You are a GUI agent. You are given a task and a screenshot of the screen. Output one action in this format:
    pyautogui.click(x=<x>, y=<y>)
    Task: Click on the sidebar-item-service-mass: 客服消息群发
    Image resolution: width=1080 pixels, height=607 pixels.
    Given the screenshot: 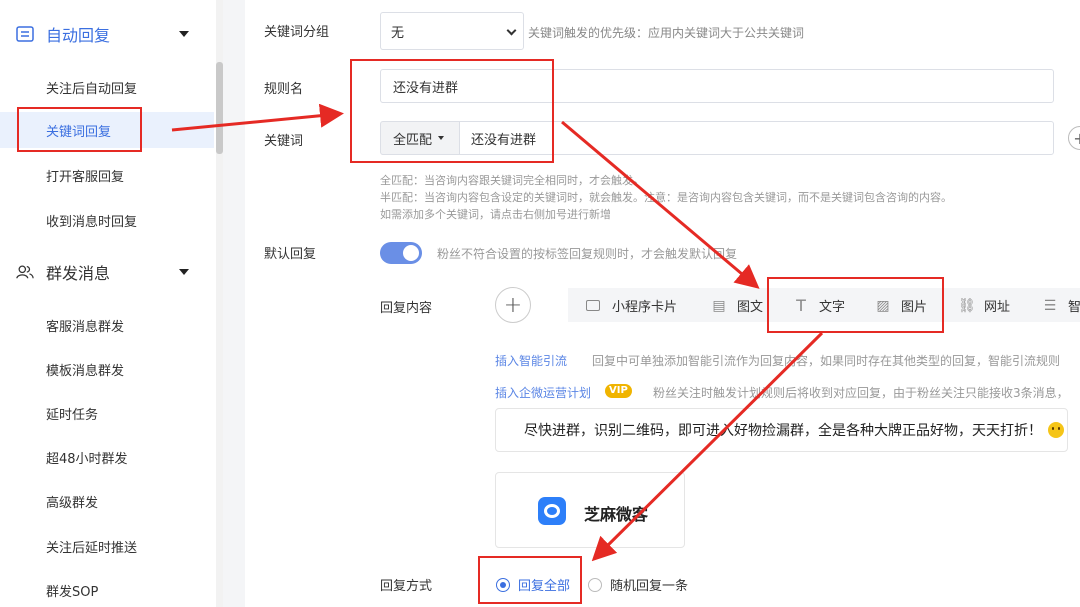 What is the action you would take?
    pyautogui.click(x=107, y=325)
    